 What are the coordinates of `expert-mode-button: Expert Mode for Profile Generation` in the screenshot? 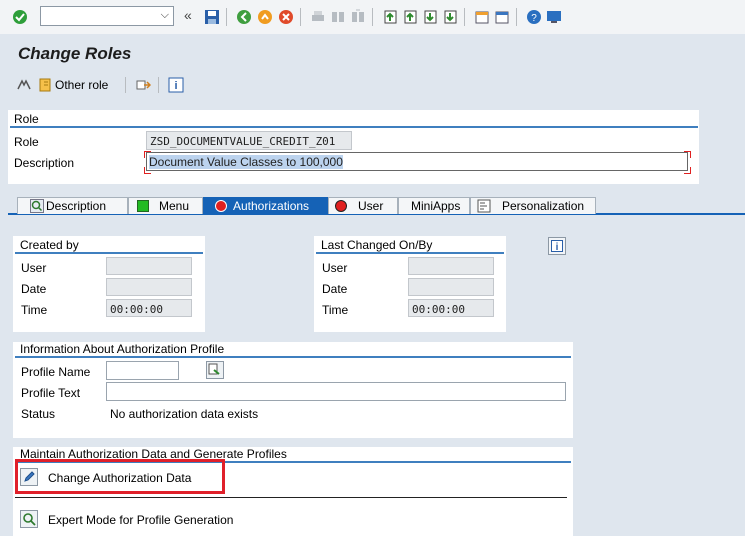 It's located at (140, 520).